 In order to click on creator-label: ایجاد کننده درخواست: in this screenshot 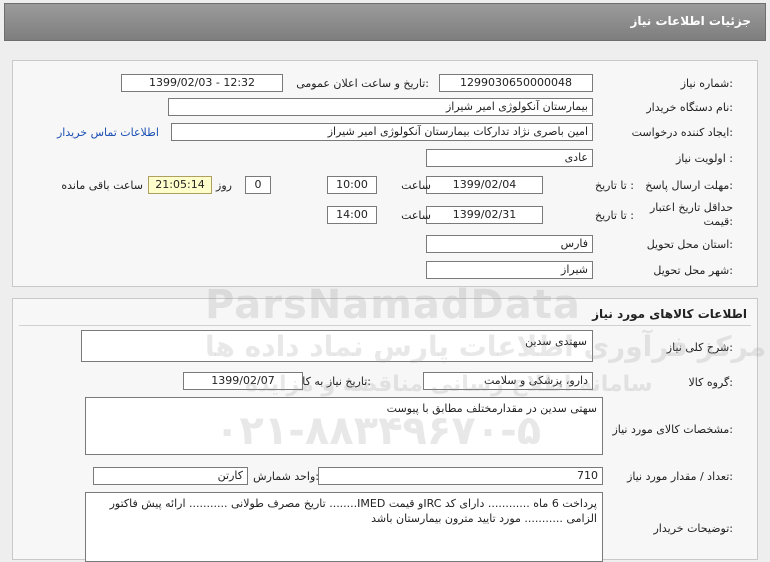, I will do `click(682, 132)`.